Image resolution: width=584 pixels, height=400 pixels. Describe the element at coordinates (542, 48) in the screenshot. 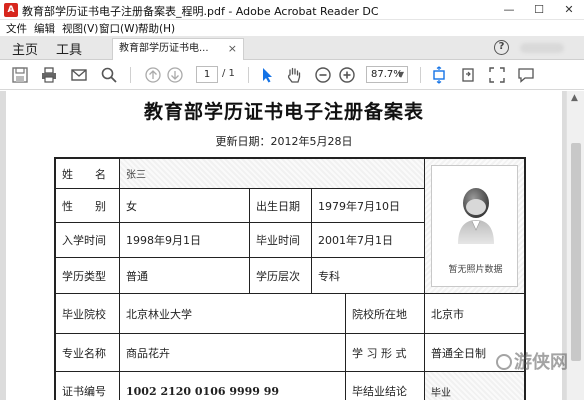

I see `account-area` at that location.